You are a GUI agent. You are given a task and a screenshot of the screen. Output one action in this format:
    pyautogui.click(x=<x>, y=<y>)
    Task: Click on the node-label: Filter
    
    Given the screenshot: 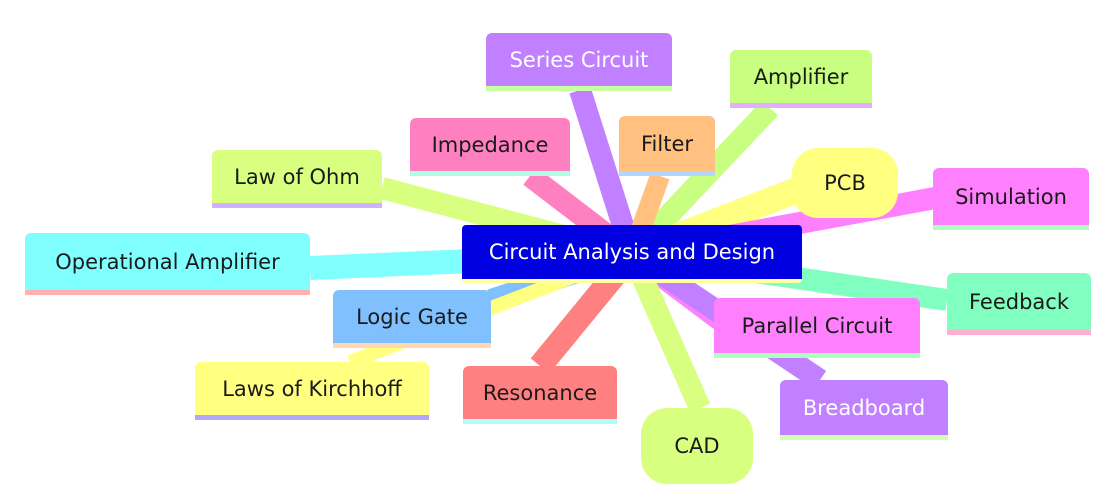 What is the action you would take?
    pyautogui.click(x=666, y=143)
    